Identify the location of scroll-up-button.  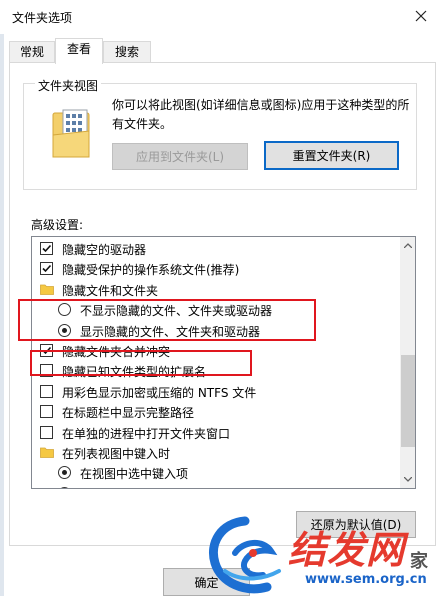
(407, 245).